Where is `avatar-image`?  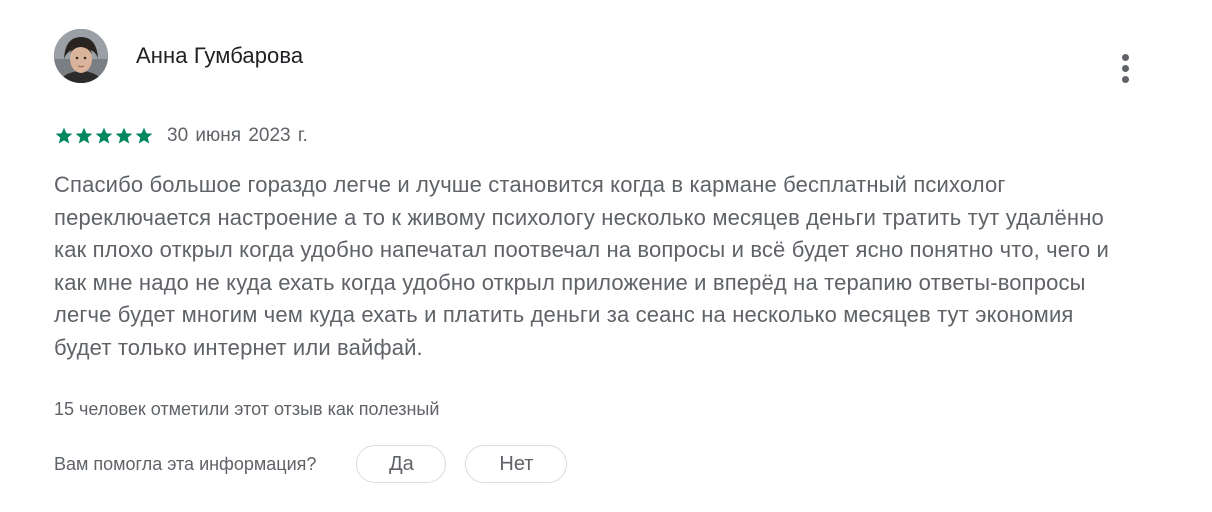 avatar-image is located at coordinates (81, 56).